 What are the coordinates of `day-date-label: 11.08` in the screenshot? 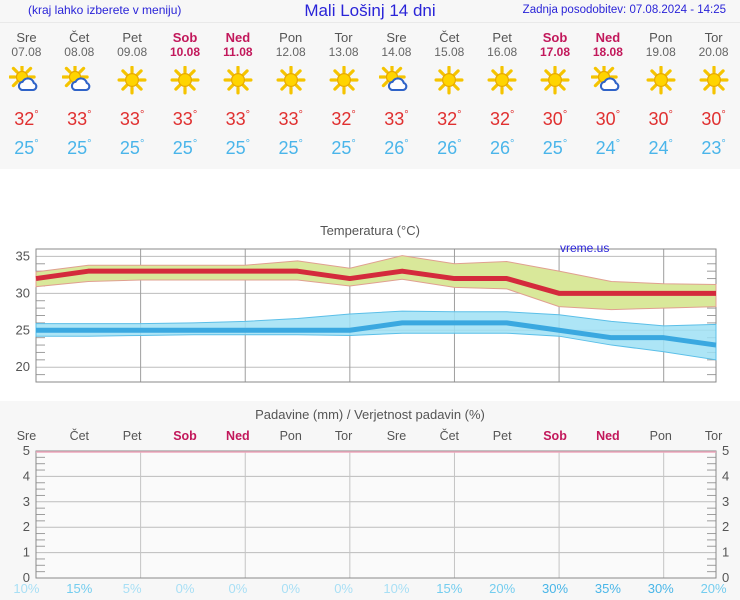 It's located at (238, 52).